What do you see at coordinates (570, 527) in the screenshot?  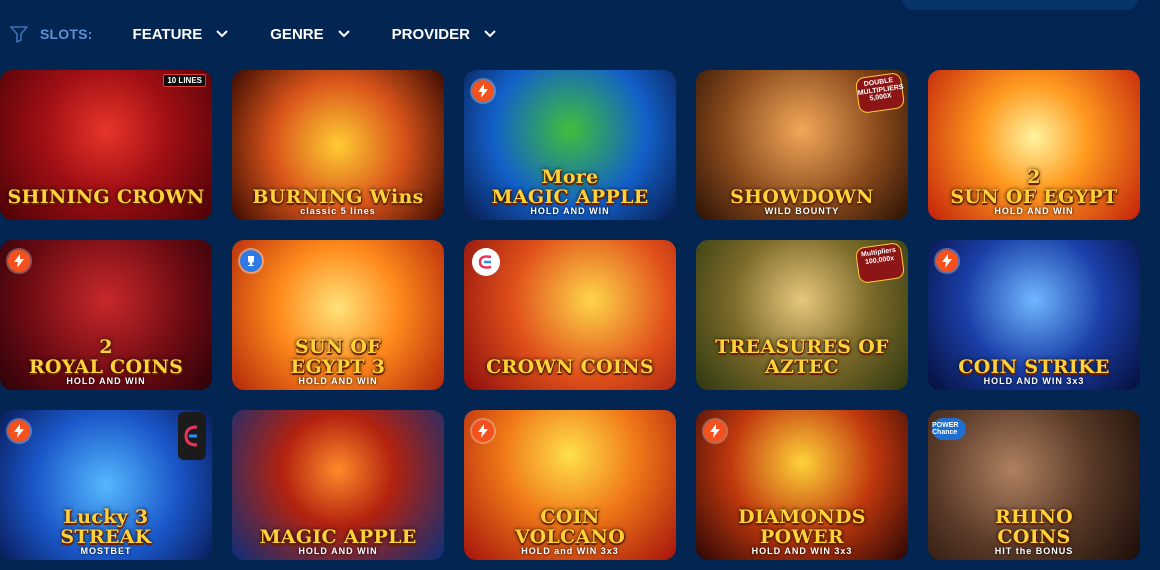 I see `game-title: COIN VOLCANO` at bounding box center [570, 527].